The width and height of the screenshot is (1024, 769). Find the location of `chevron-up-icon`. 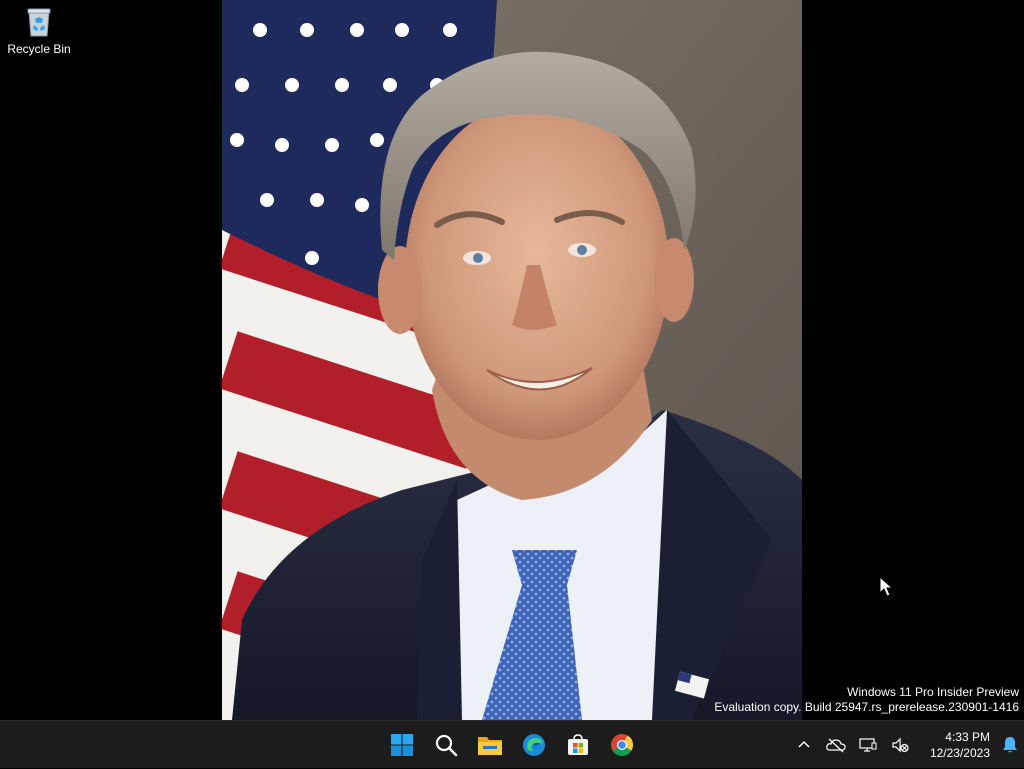

chevron-up-icon is located at coordinates (804, 744).